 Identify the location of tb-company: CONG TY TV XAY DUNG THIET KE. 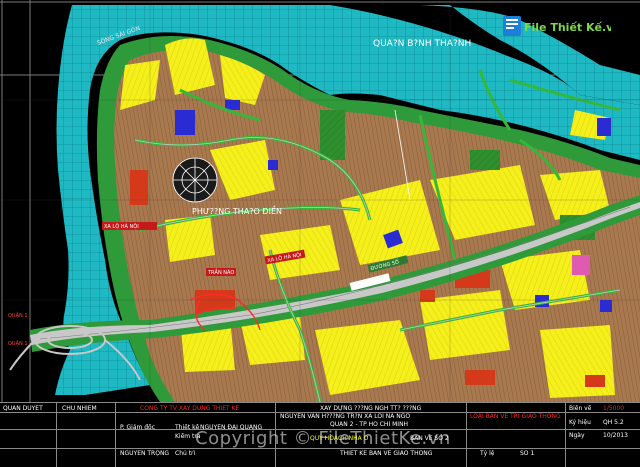
(190, 408).